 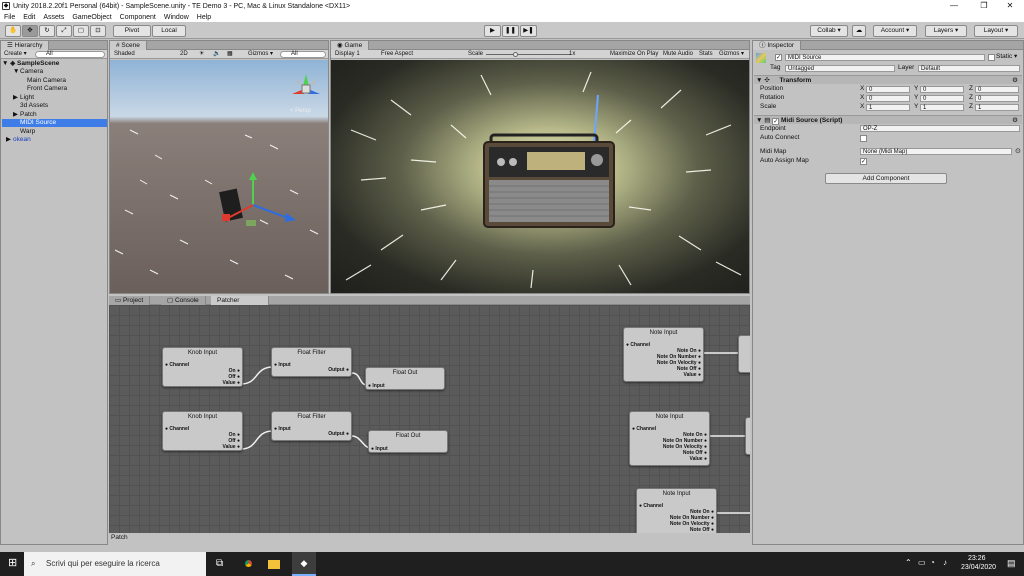 I want to click on hierarchy-item: ▶ Patch, so click(x=54, y=115).